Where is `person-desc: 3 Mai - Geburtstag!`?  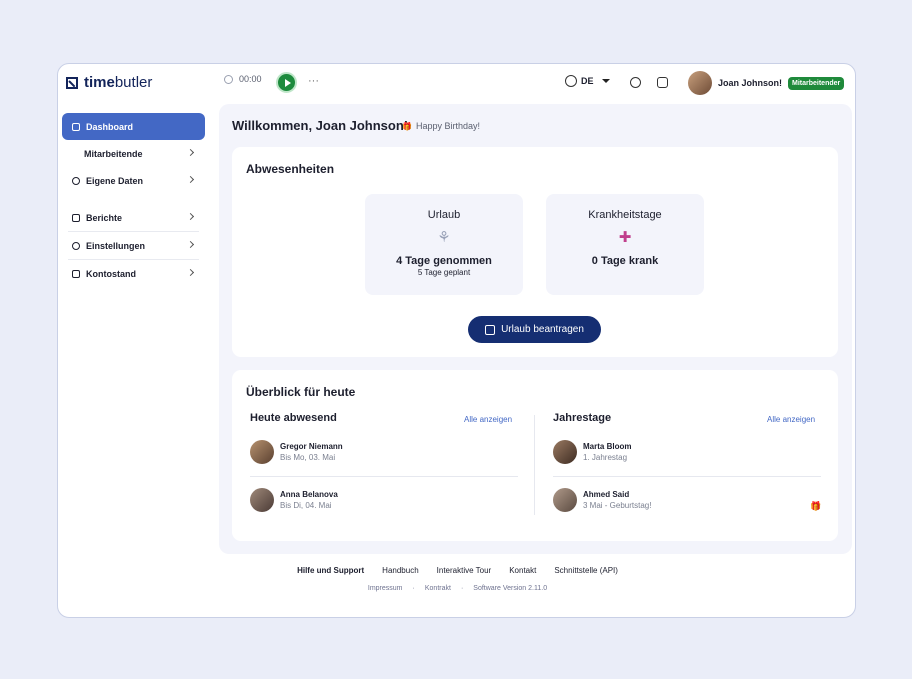
person-desc: 3 Mai - Geburtstag! is located at coordinates (617, 505).